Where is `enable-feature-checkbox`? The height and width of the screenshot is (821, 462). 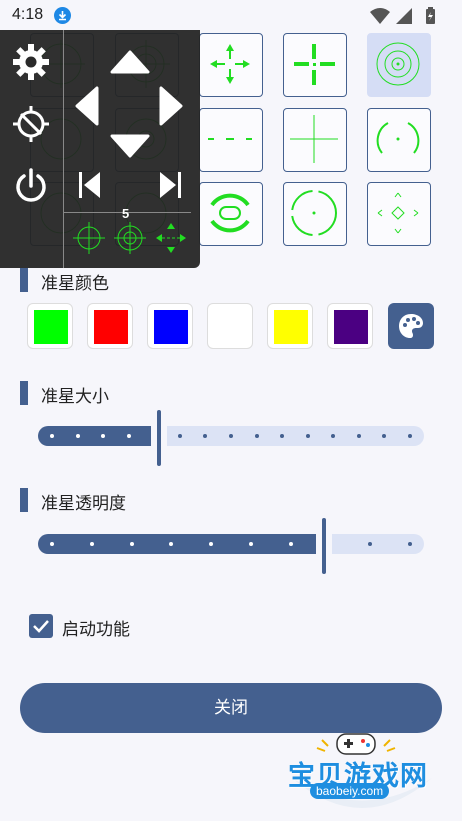 enable-feature-checkbox is located at coordinates (41, 626).